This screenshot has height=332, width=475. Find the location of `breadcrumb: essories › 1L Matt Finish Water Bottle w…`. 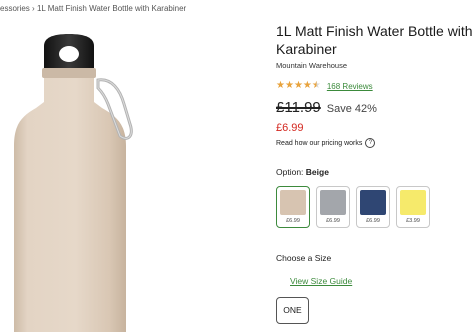

breadcrumb: essories › 1L Matt Finish Water Bottle w… is located at coordinates (93, 8).